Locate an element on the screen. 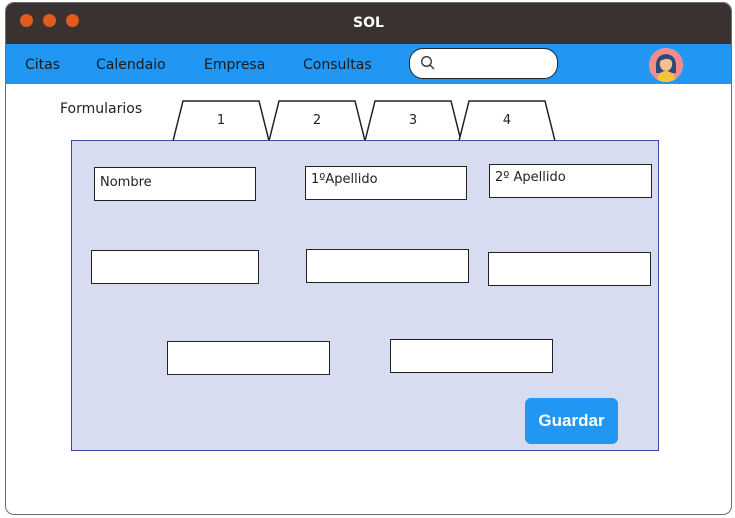  tab-label: 1 is located at coordinates (221, 120).